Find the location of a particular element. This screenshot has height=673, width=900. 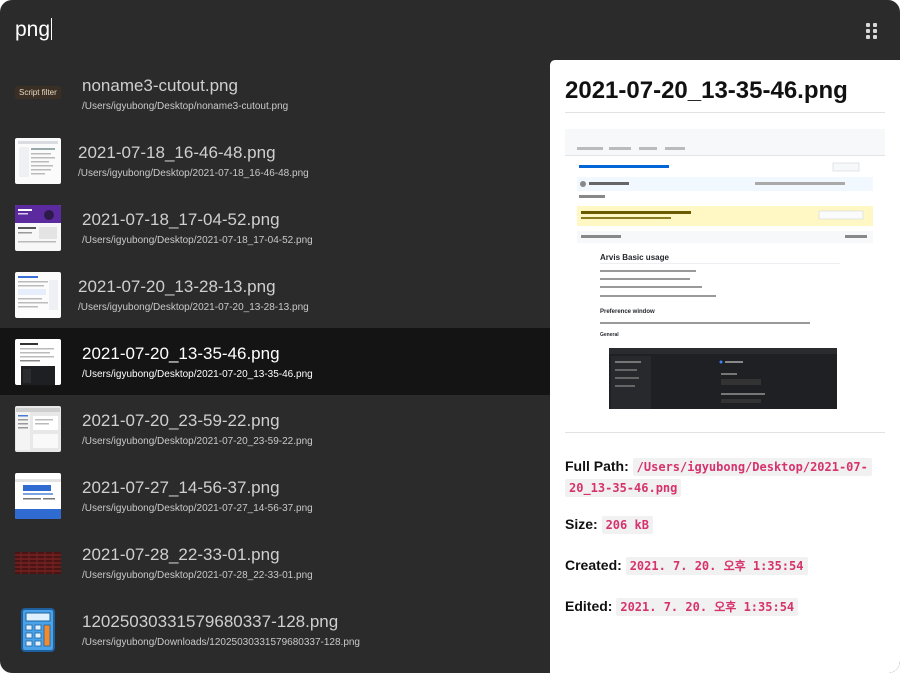

result-title: noname3-cutout.png is located at coordinates (160, 85).